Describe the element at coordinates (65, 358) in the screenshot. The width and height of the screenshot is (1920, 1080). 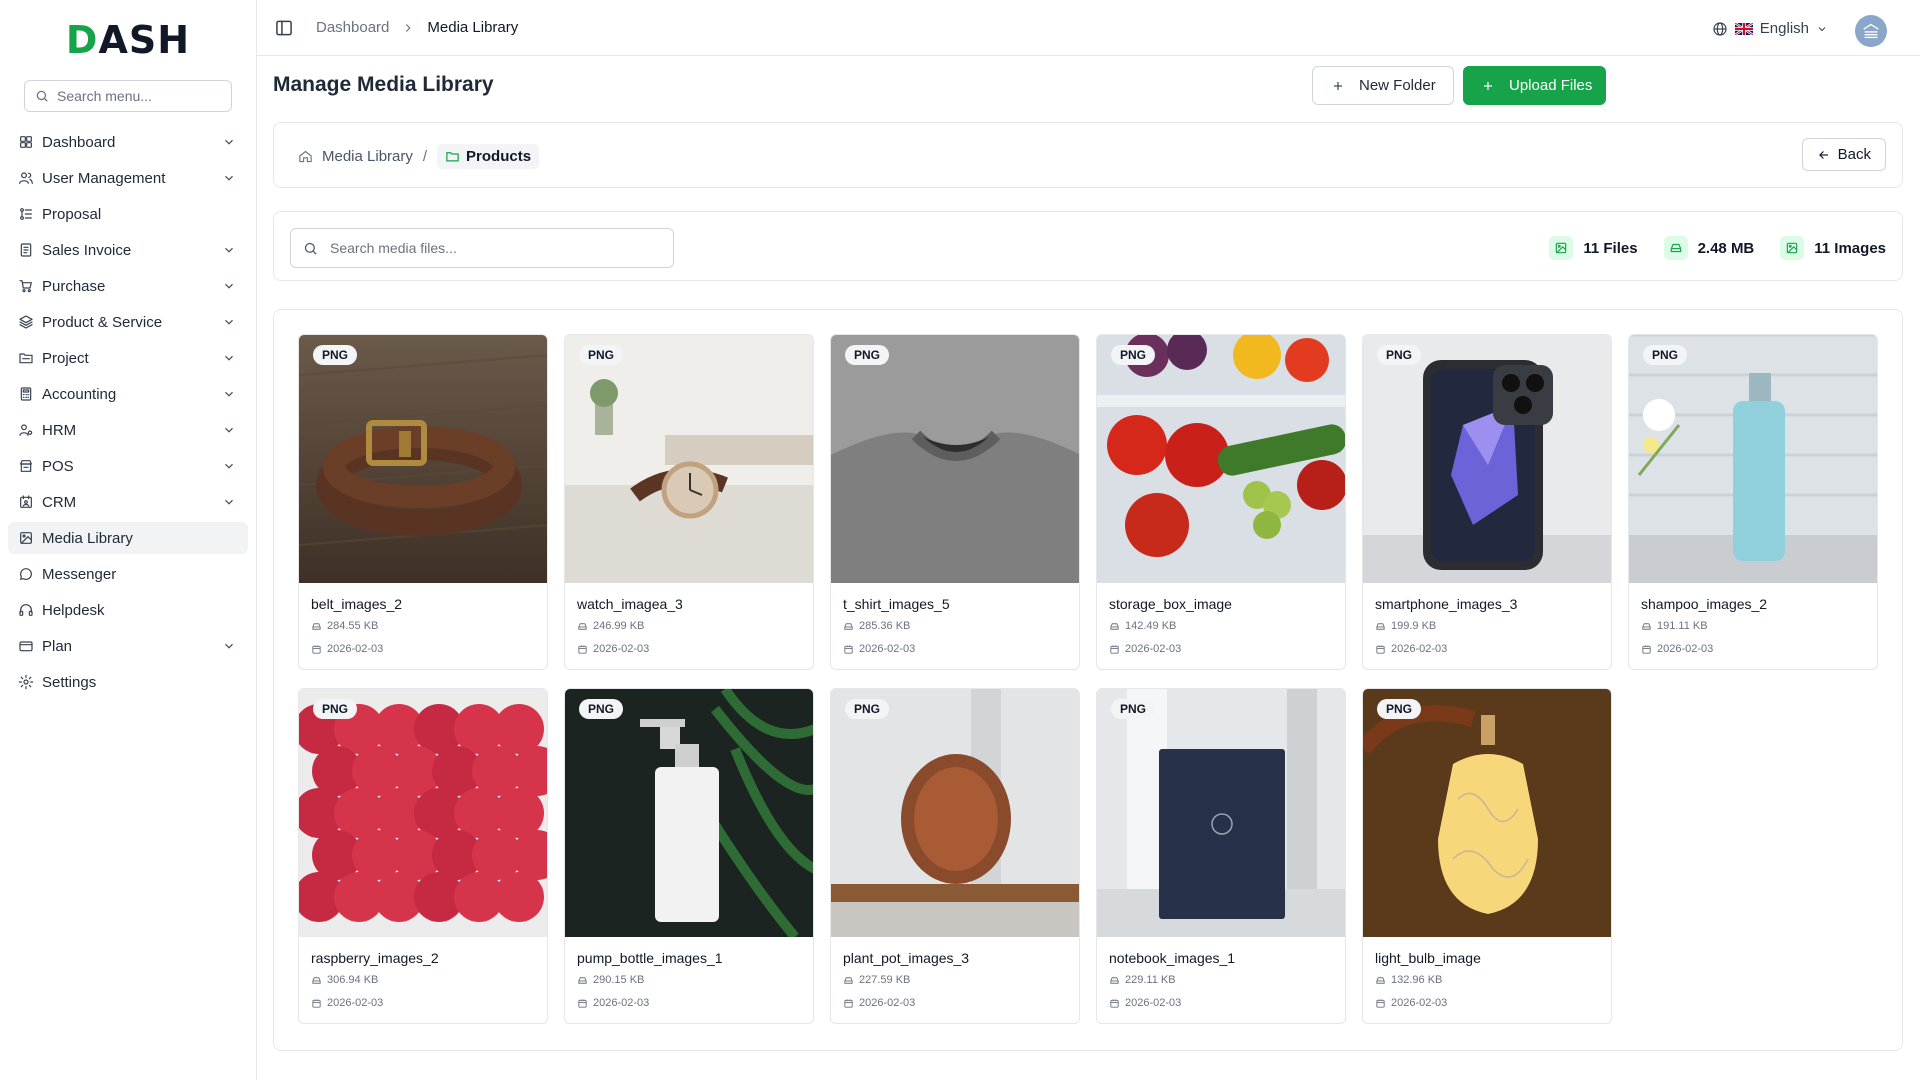
I see `sidebar-item-label: Project` at that location.